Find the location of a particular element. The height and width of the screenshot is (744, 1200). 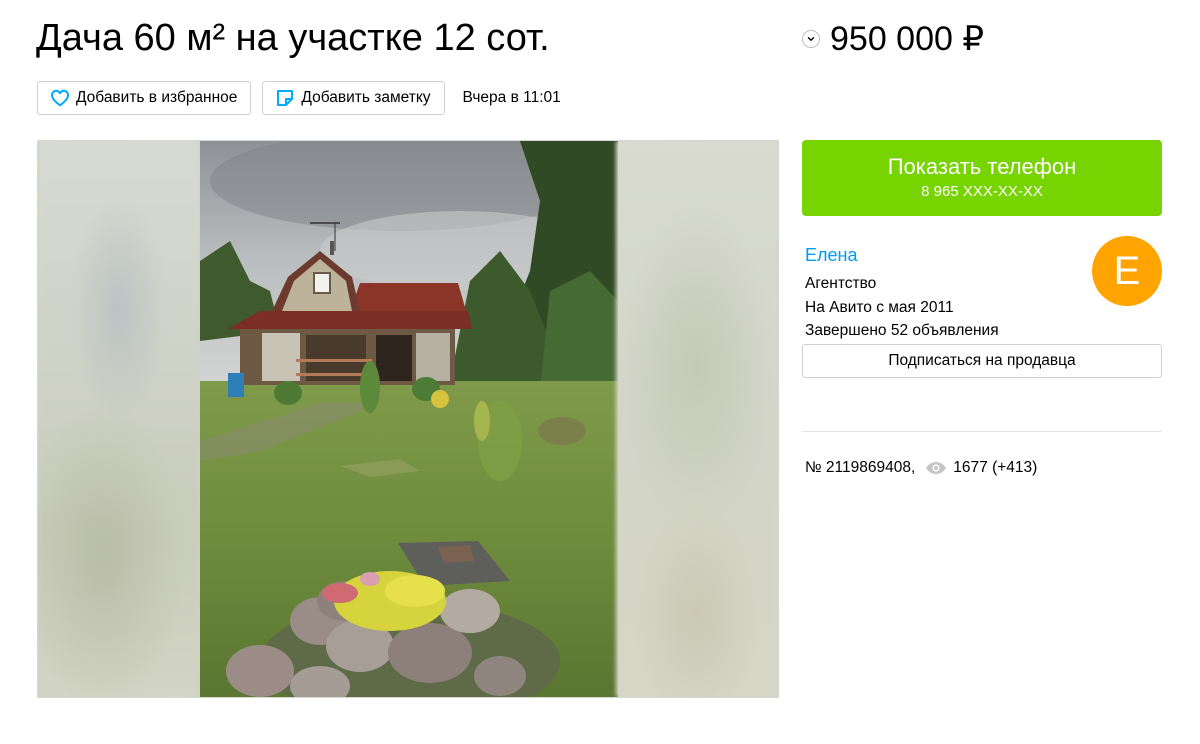

view-count: 1677 (+413) is located at coordinates (995, 467).